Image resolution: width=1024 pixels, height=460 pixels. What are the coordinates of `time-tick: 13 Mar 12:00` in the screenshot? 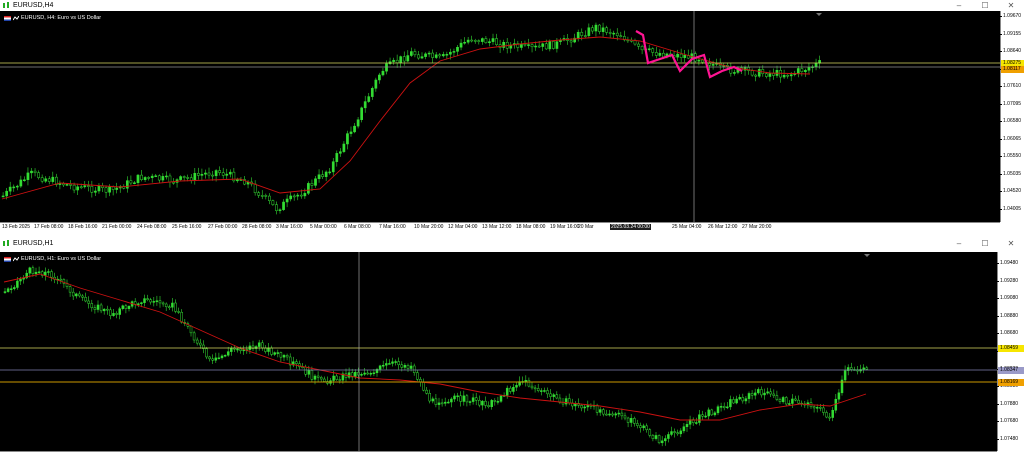 It's located at (497, 227).